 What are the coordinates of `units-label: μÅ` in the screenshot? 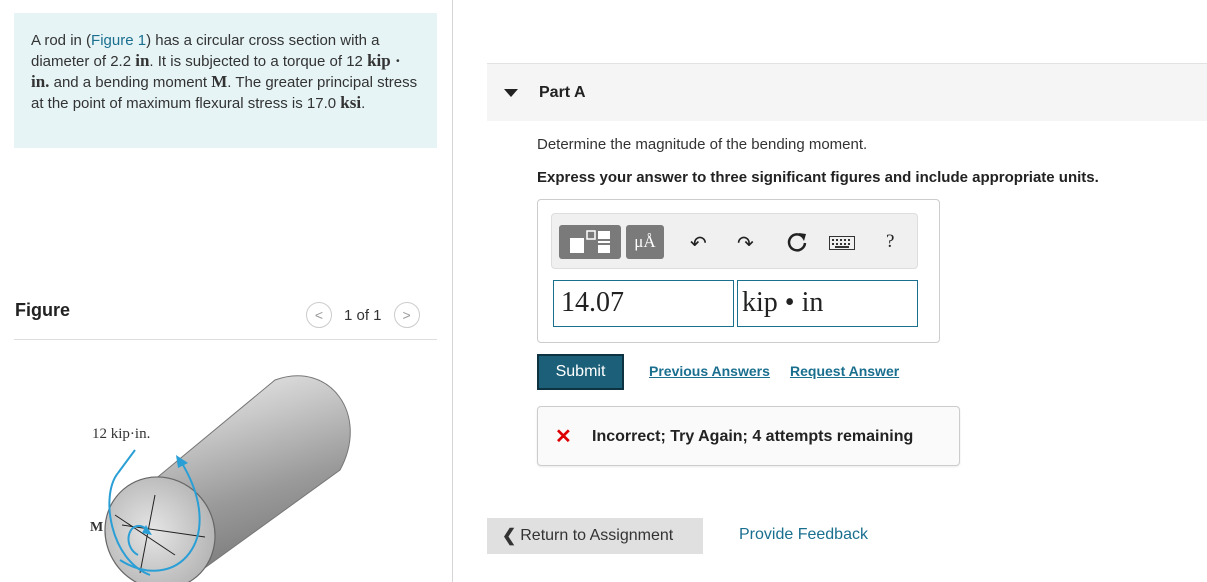 It's located at (645, 241).